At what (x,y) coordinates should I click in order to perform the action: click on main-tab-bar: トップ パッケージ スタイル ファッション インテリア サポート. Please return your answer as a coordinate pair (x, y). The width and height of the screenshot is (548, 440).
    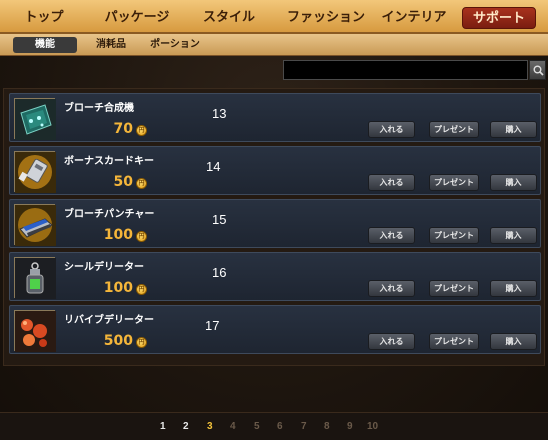
    Looking at the image, I should click on (274, 17).